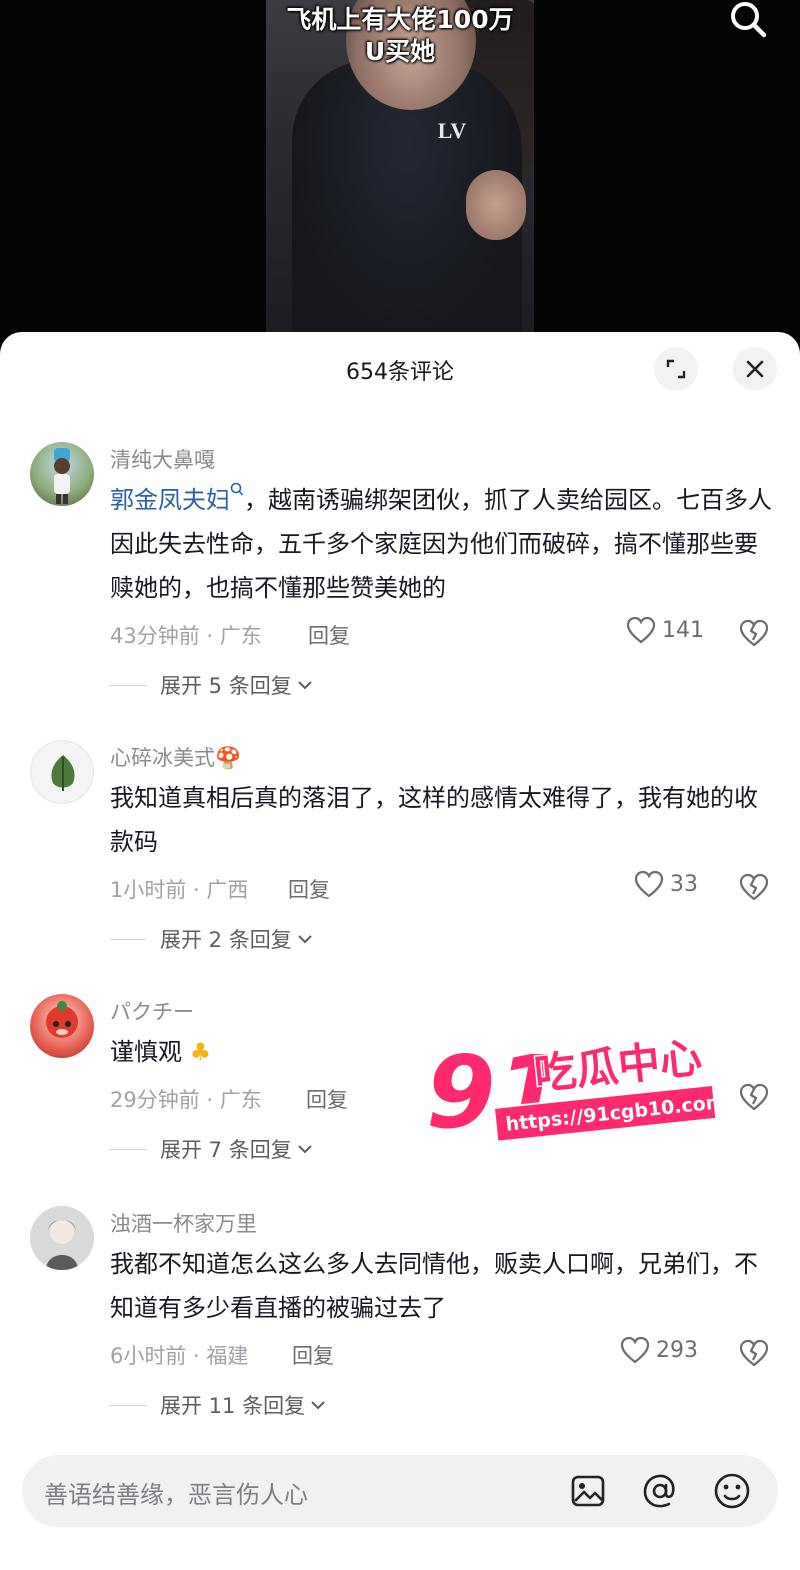 Image resolution: width=800 pixels, height=1570 pixels. Describe the element at coordinates (179, 890) in the screenshot. I see `comment-meta: 1小时前 · 广西` at that location.